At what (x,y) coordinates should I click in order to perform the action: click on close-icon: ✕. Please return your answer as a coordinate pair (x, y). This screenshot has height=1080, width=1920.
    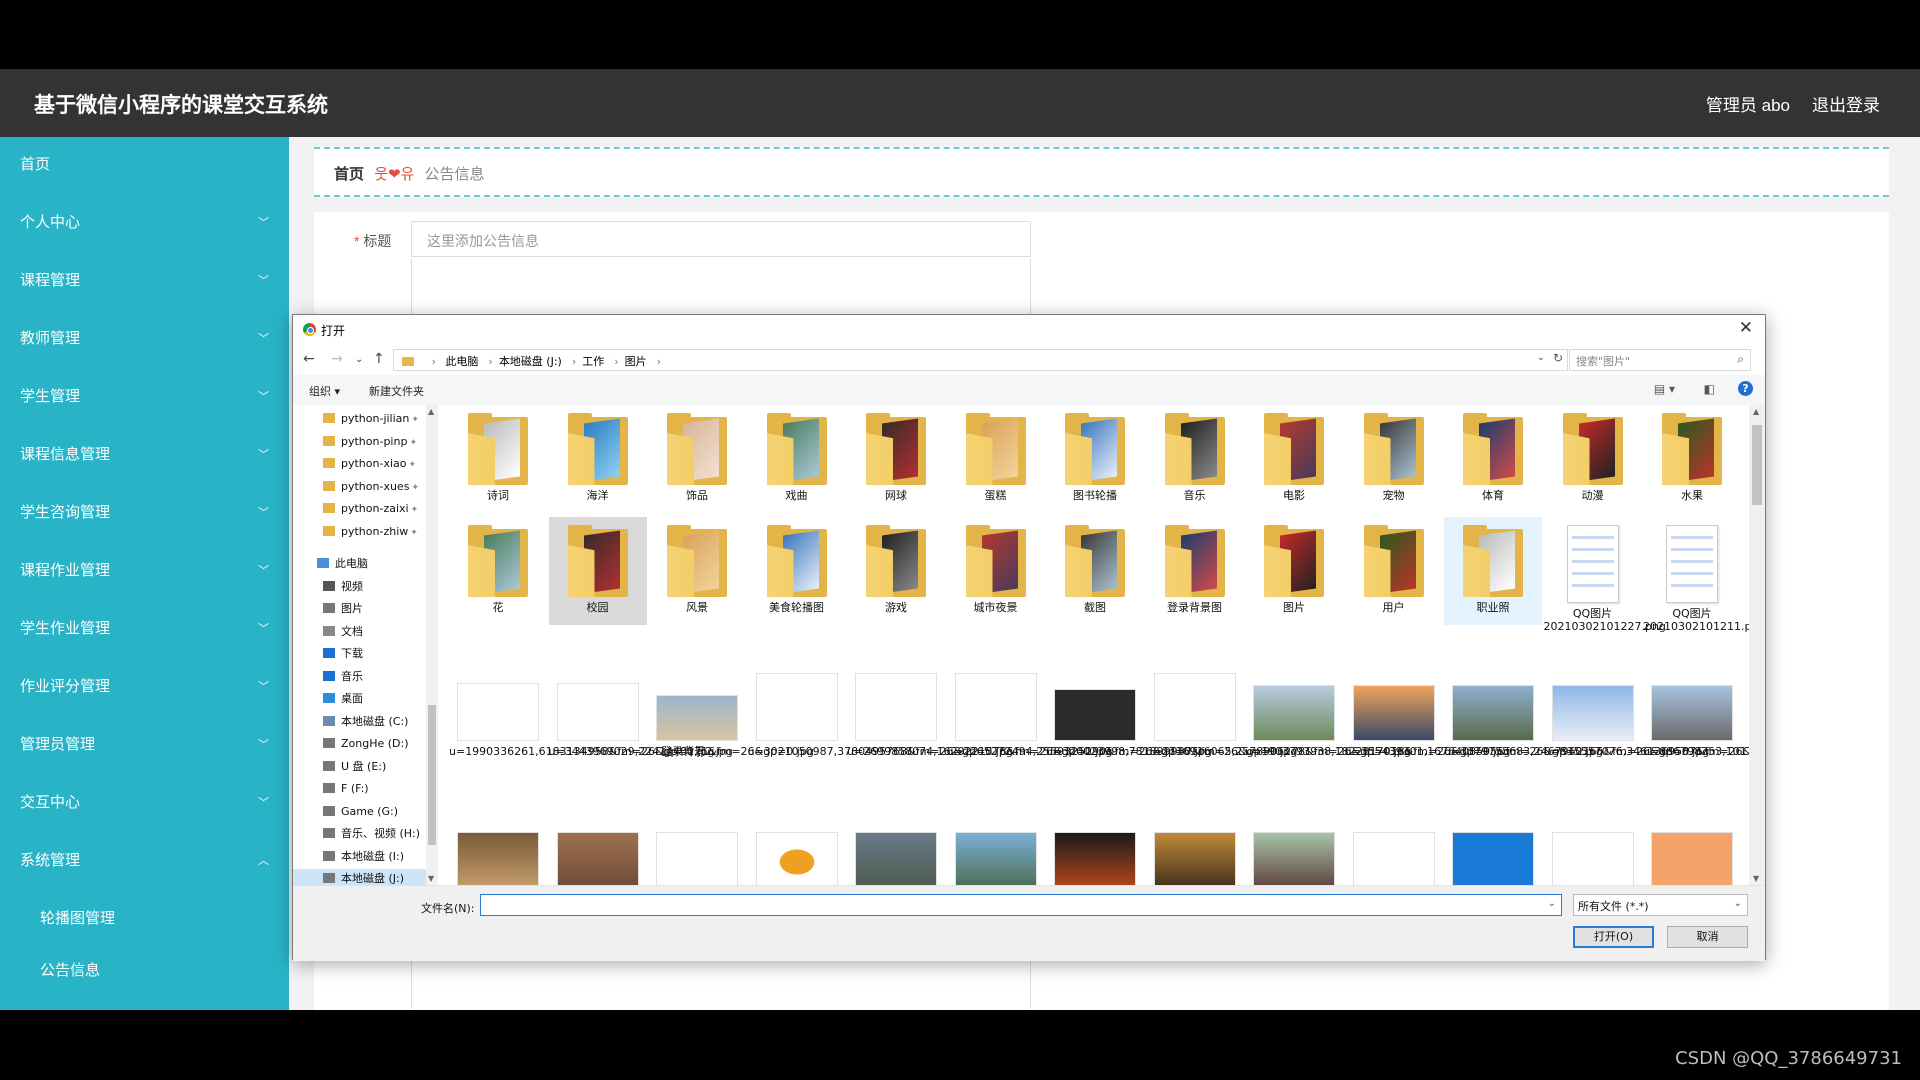
    Looking at the image, I should click on (1746, 328).